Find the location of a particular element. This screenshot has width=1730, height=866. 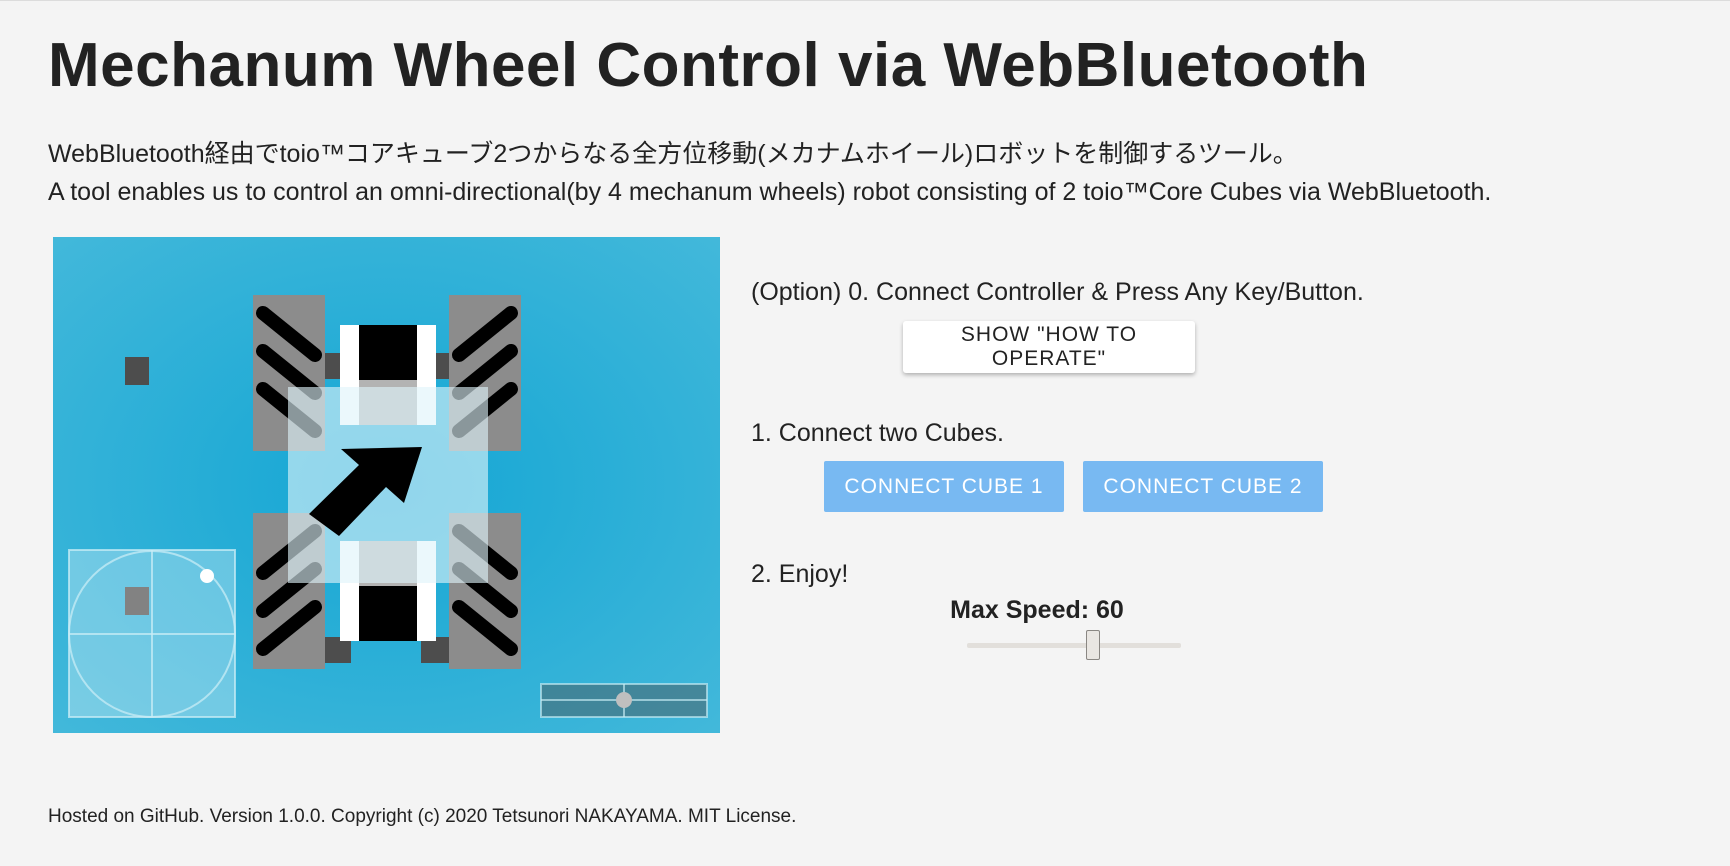

rotation-slider-knob is located at coordinates (624, 700).